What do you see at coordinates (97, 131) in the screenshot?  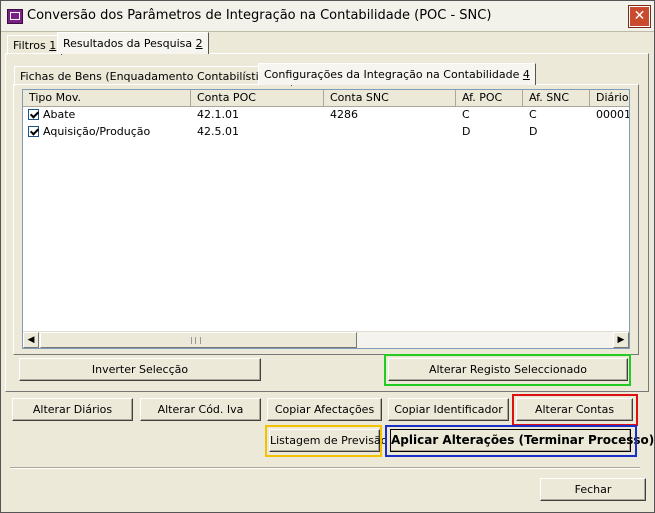 I see `cell-tipo-mov: Aquisição/Produção` at bounding box center [97, 131].